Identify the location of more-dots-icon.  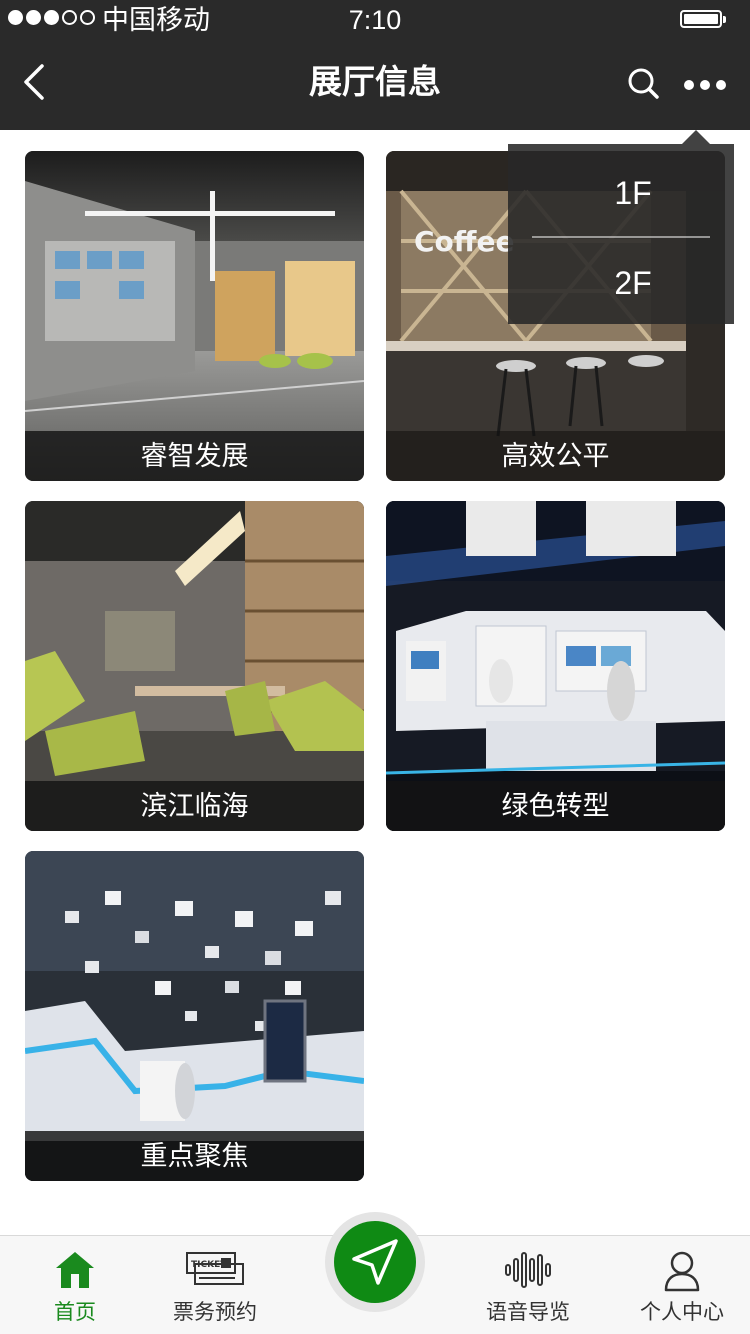
(689, 85).